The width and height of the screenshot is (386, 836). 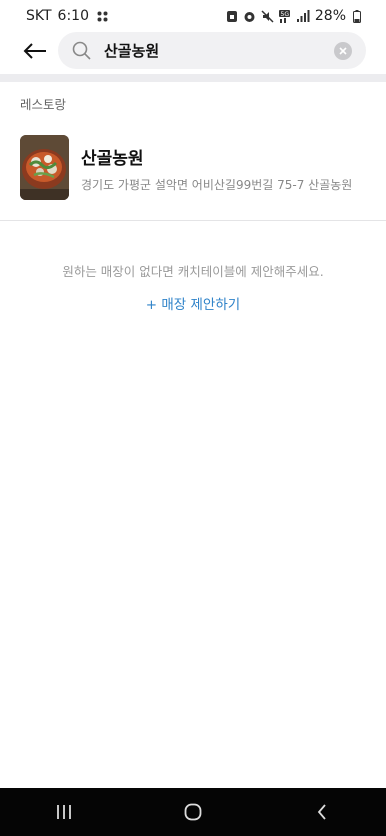 What do you see at coordinates (193, 78) in the screenshot?
I see `header-divider` at bounding box center [193, 78].